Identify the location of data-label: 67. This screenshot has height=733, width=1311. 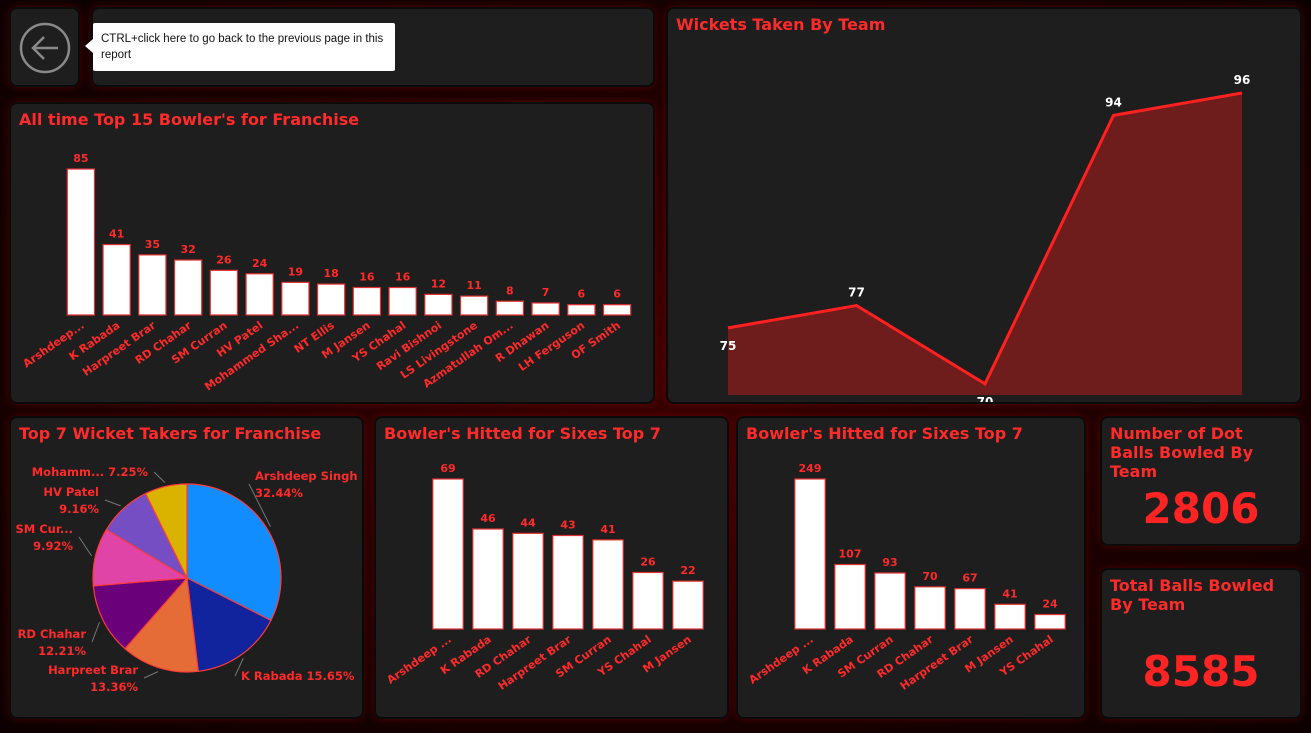
(969, 578).